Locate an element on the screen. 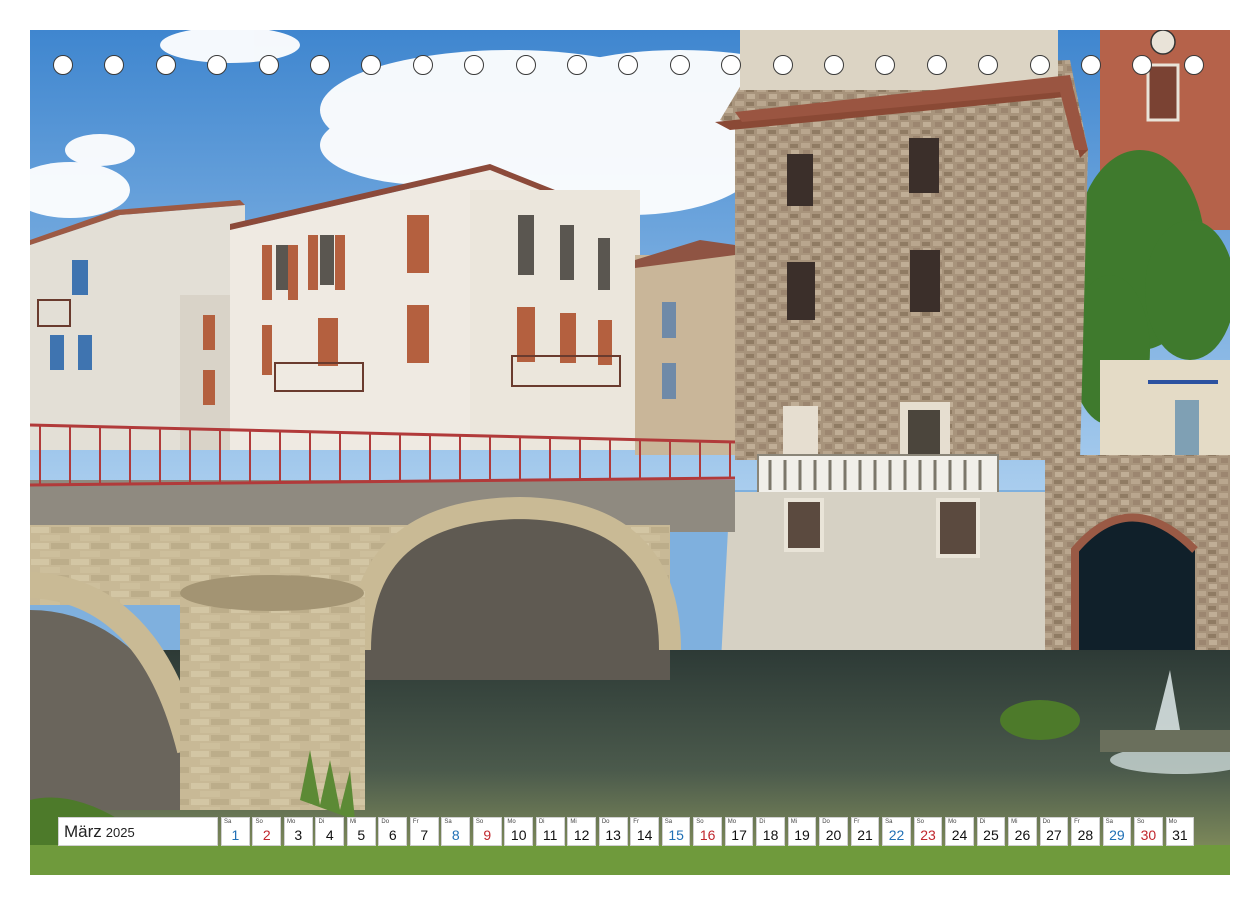 This screenshot has width=1260, height=905. day-number: 19 is located at coordinates (802, 835).